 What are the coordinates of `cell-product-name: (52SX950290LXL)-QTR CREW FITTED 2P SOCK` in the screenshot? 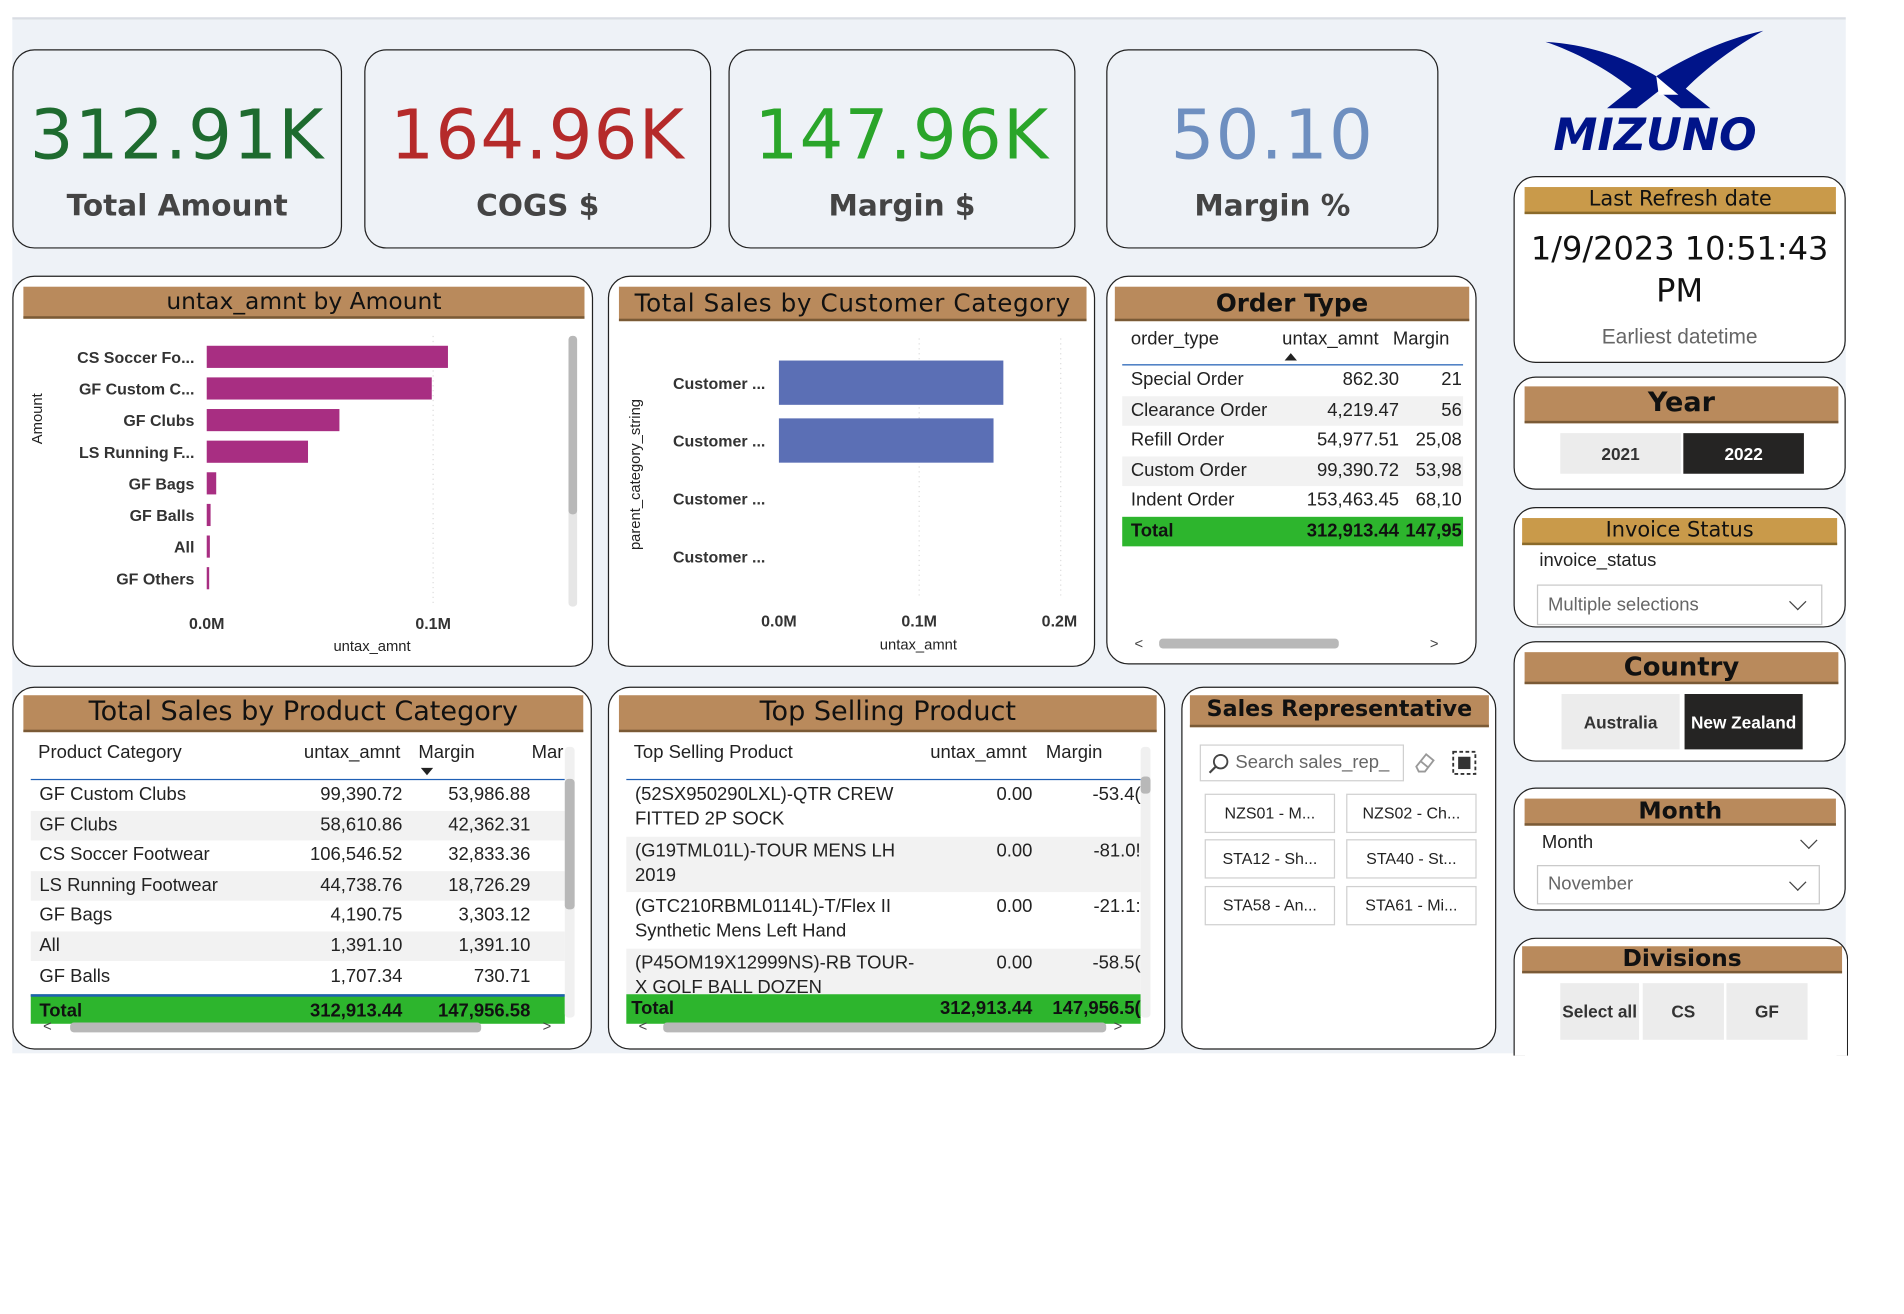 It's located at (779, 807).